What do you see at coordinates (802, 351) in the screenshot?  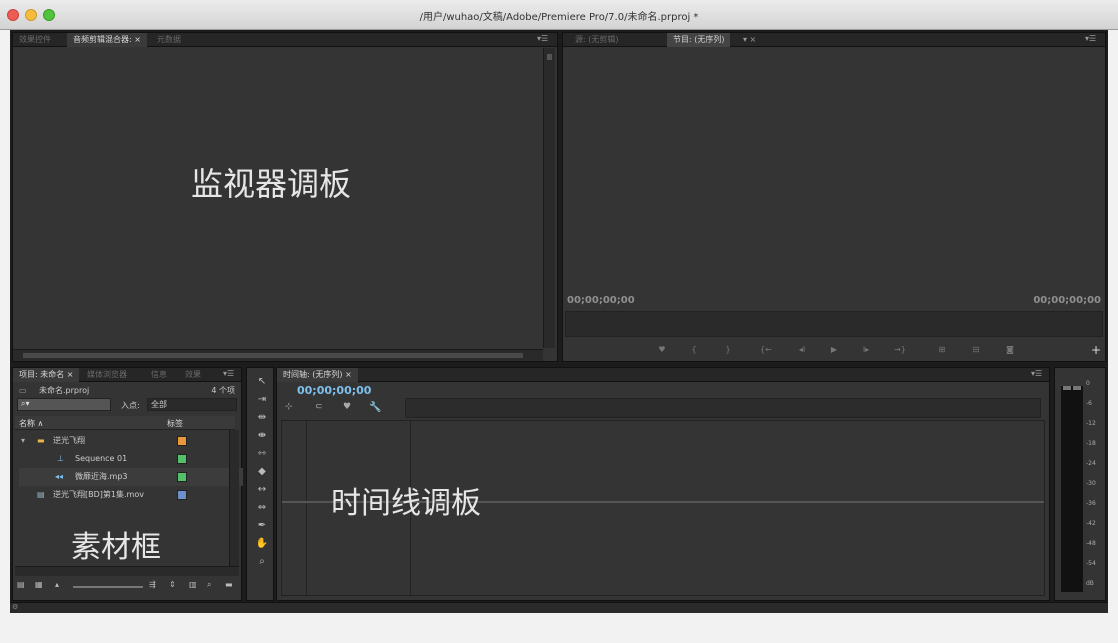 I see `step-back-icon: ◂I` at bounding box center [802, 351].